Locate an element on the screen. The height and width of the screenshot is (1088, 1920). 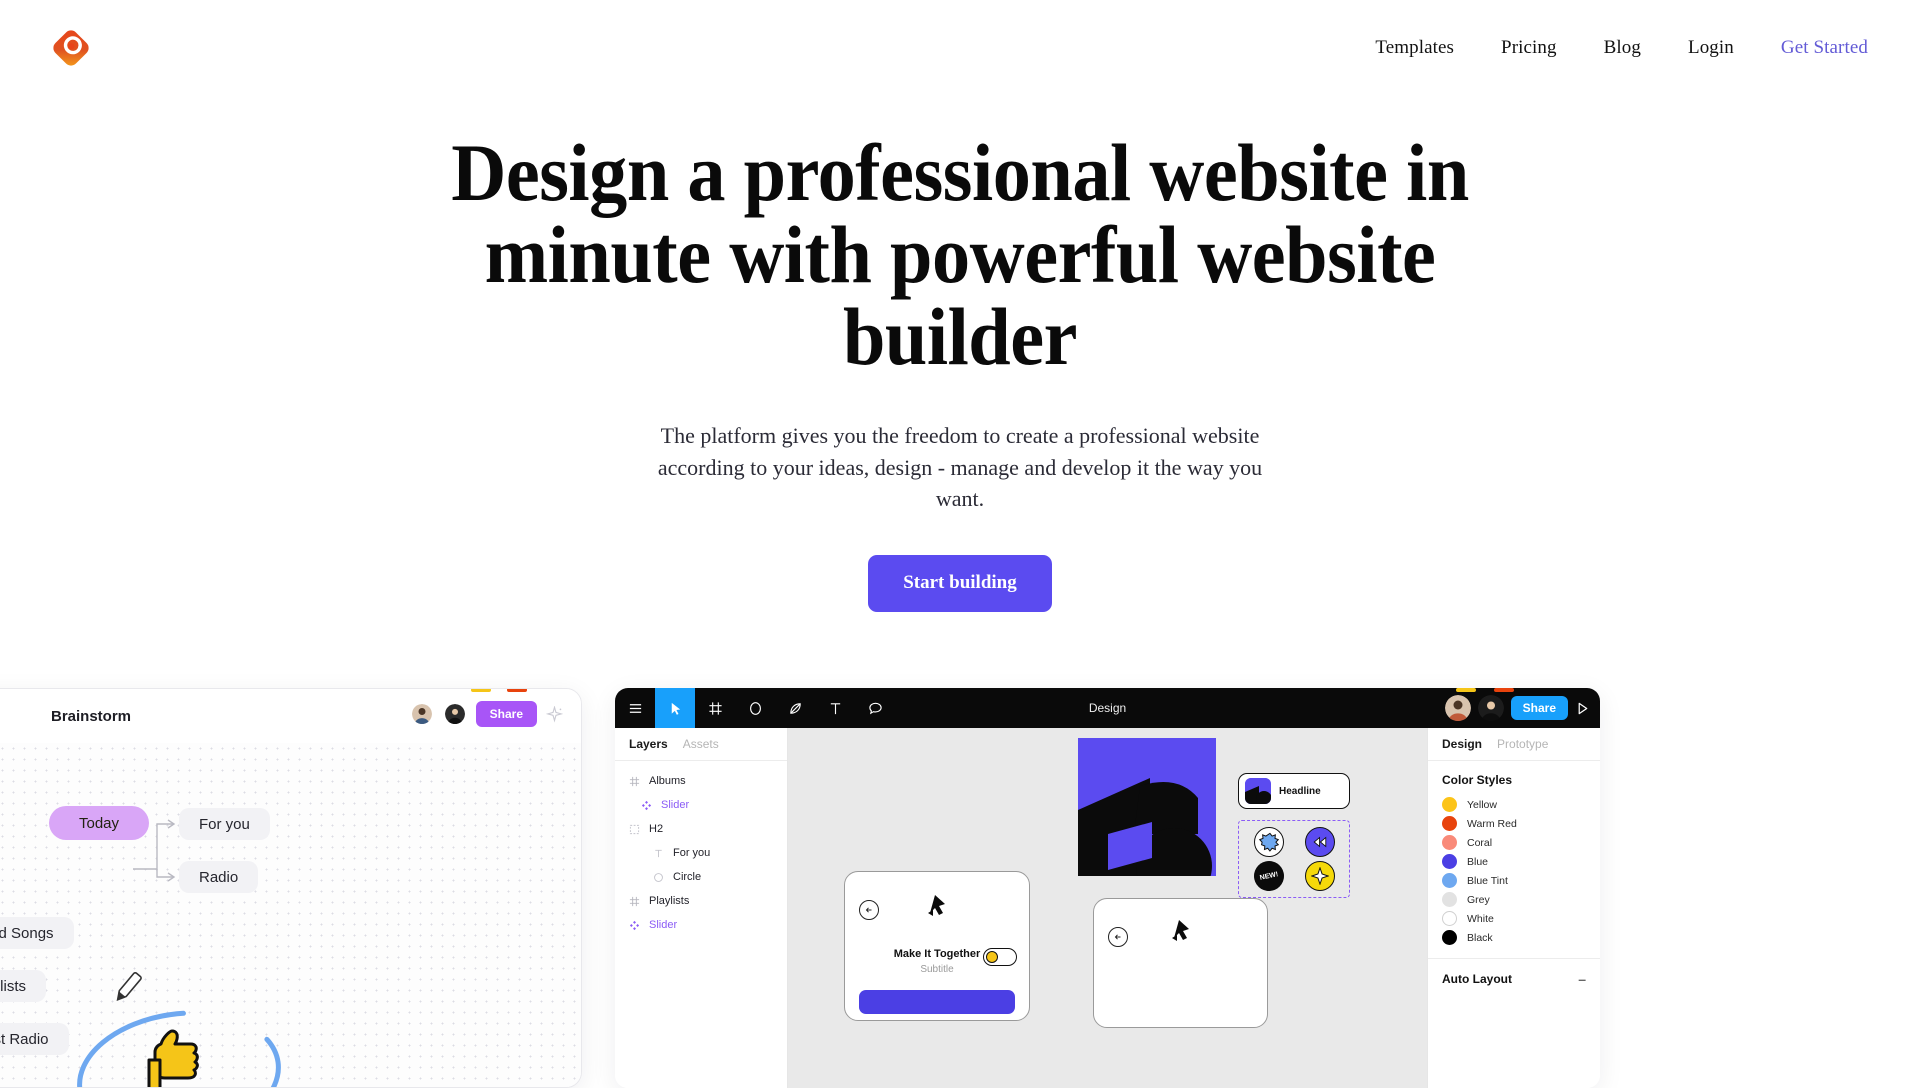
right-panel-tabs: Design Prototype is located at coordinates (1514, 744).